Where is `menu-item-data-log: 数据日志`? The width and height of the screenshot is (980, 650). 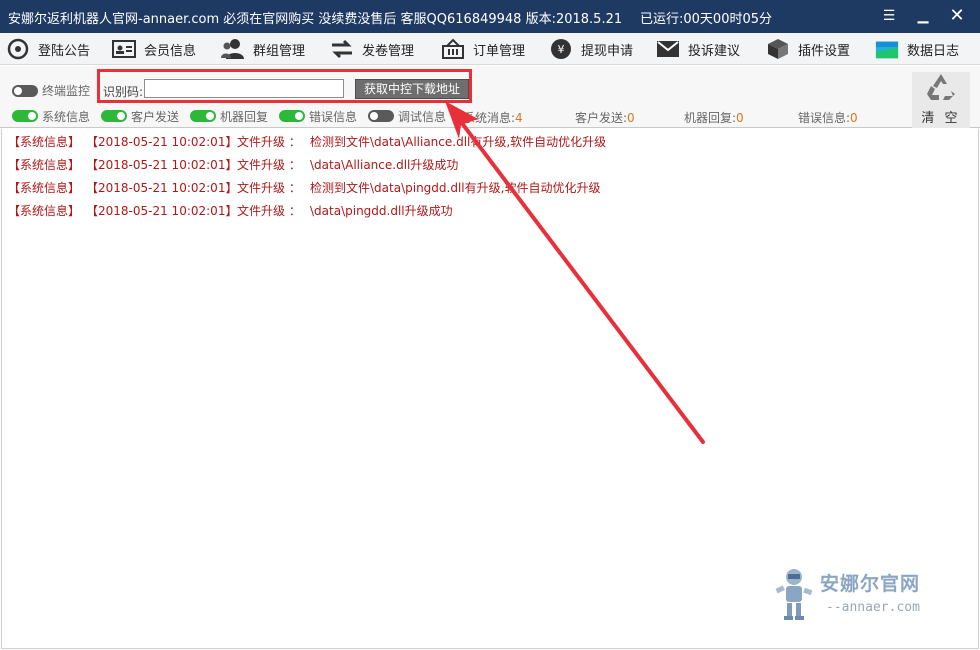
menu-item-data-log: 数据日志 is located at coordinates (917, 49).